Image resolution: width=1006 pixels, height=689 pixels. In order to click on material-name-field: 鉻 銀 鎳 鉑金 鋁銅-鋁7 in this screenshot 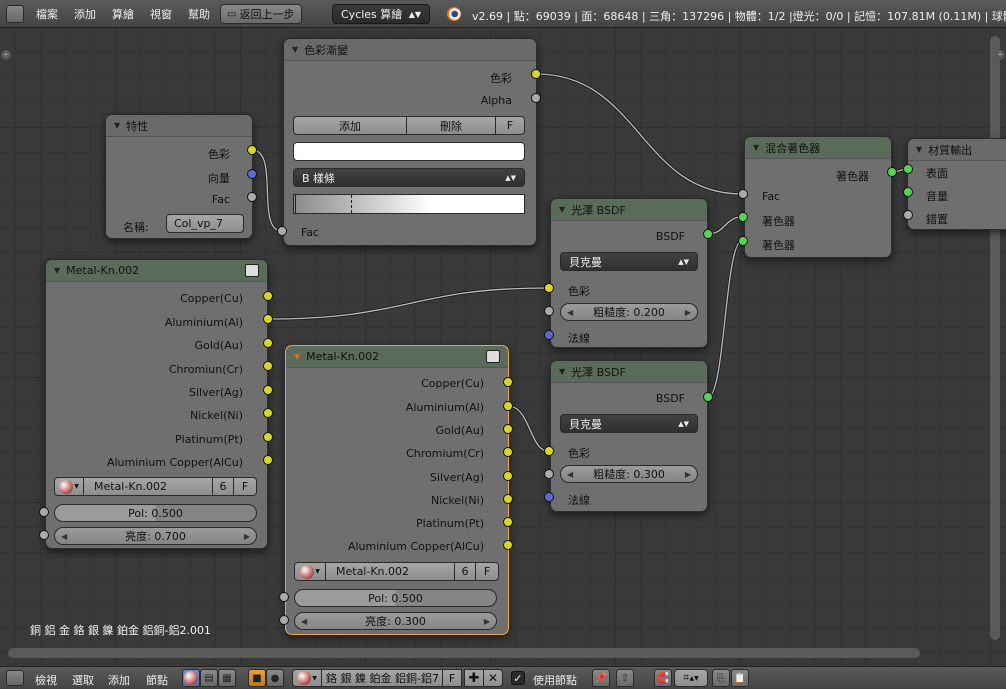, I will do `click(382, 678)`.